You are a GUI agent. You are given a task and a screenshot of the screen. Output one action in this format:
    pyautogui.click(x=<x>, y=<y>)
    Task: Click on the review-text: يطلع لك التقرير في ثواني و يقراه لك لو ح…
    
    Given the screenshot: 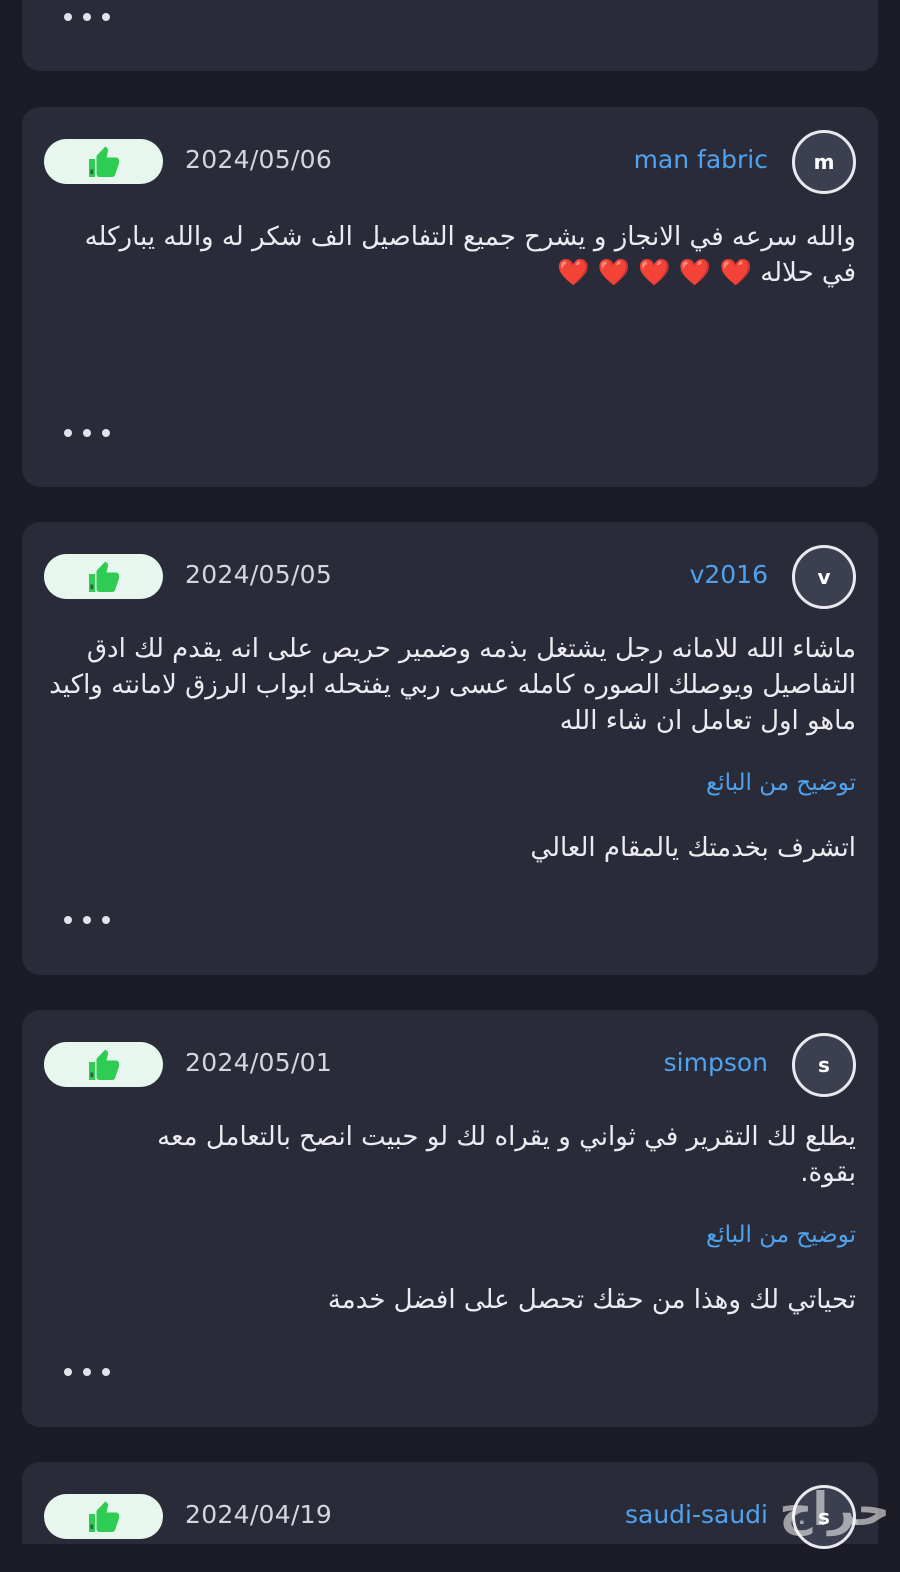 What is the action you would take?
    pyautogui.click(x=499, y=1155)
    